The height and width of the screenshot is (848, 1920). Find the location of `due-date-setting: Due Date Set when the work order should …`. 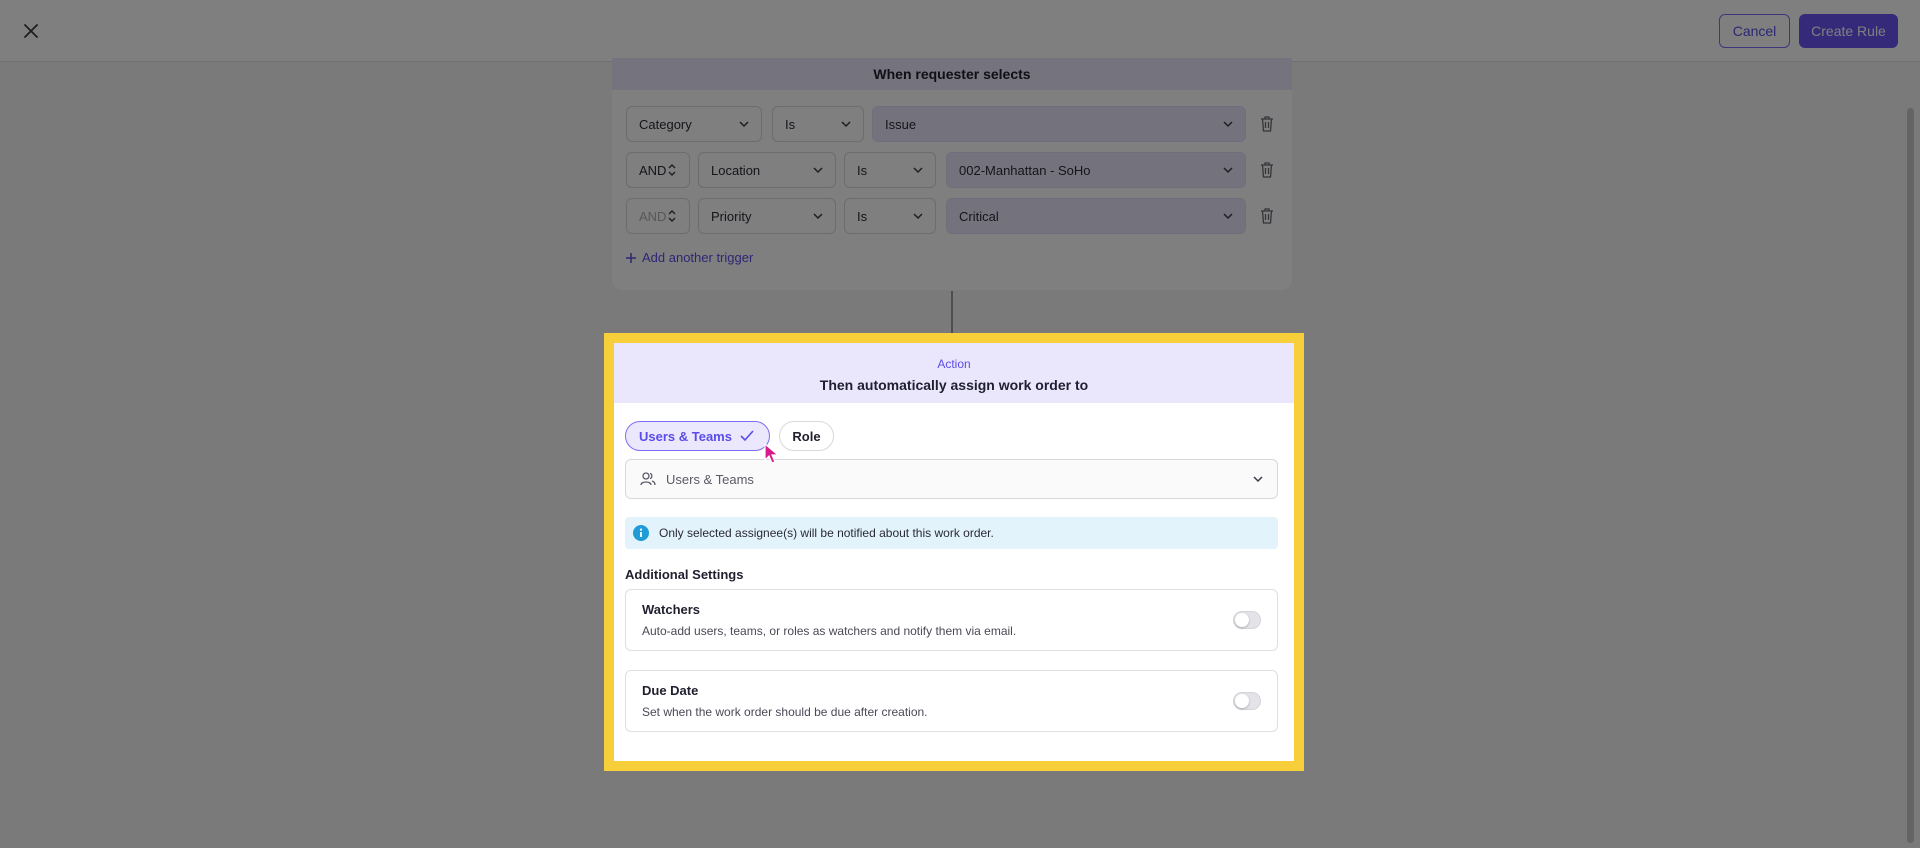

due-date-setting: Due Date Set when the work order should … is located at coordinates (951, 701).